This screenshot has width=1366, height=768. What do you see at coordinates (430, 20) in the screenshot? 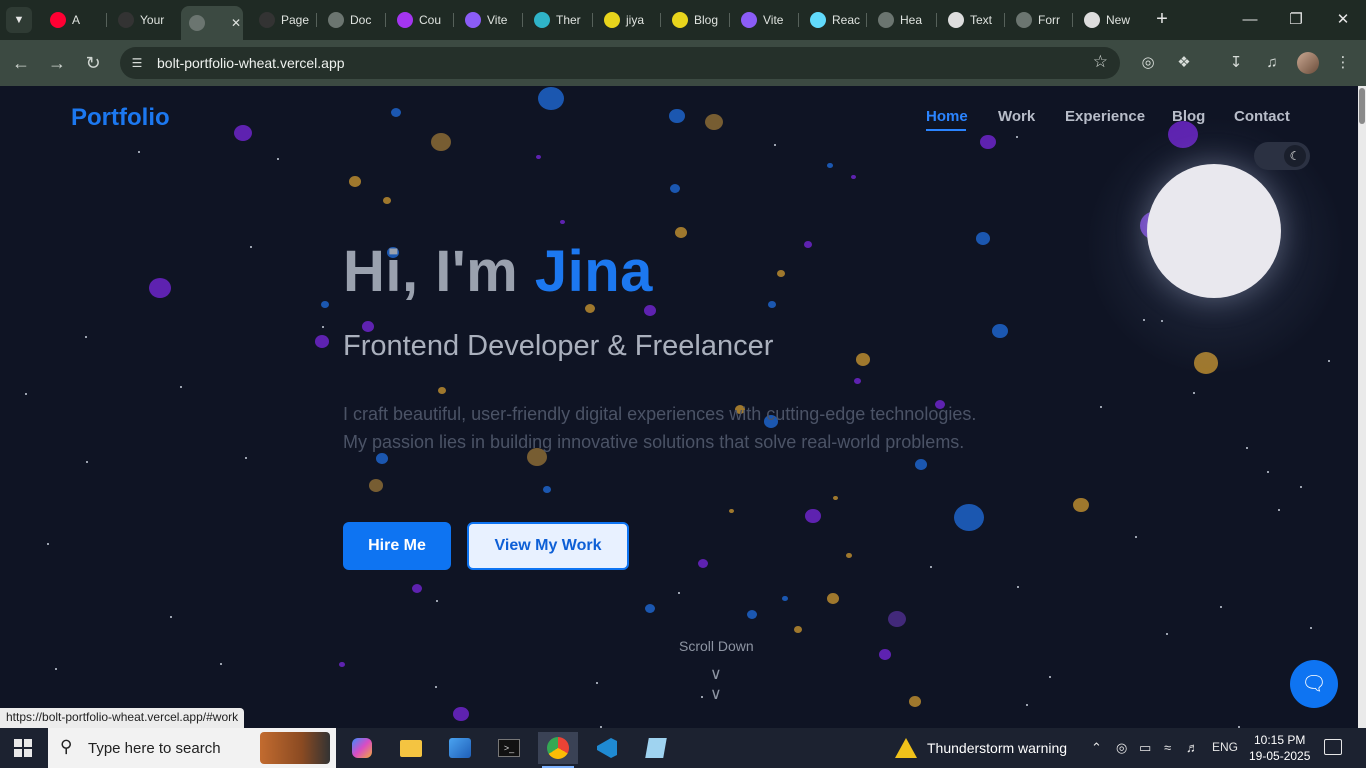
I see `tab-label: Cou` at bounding box center [430, 20].